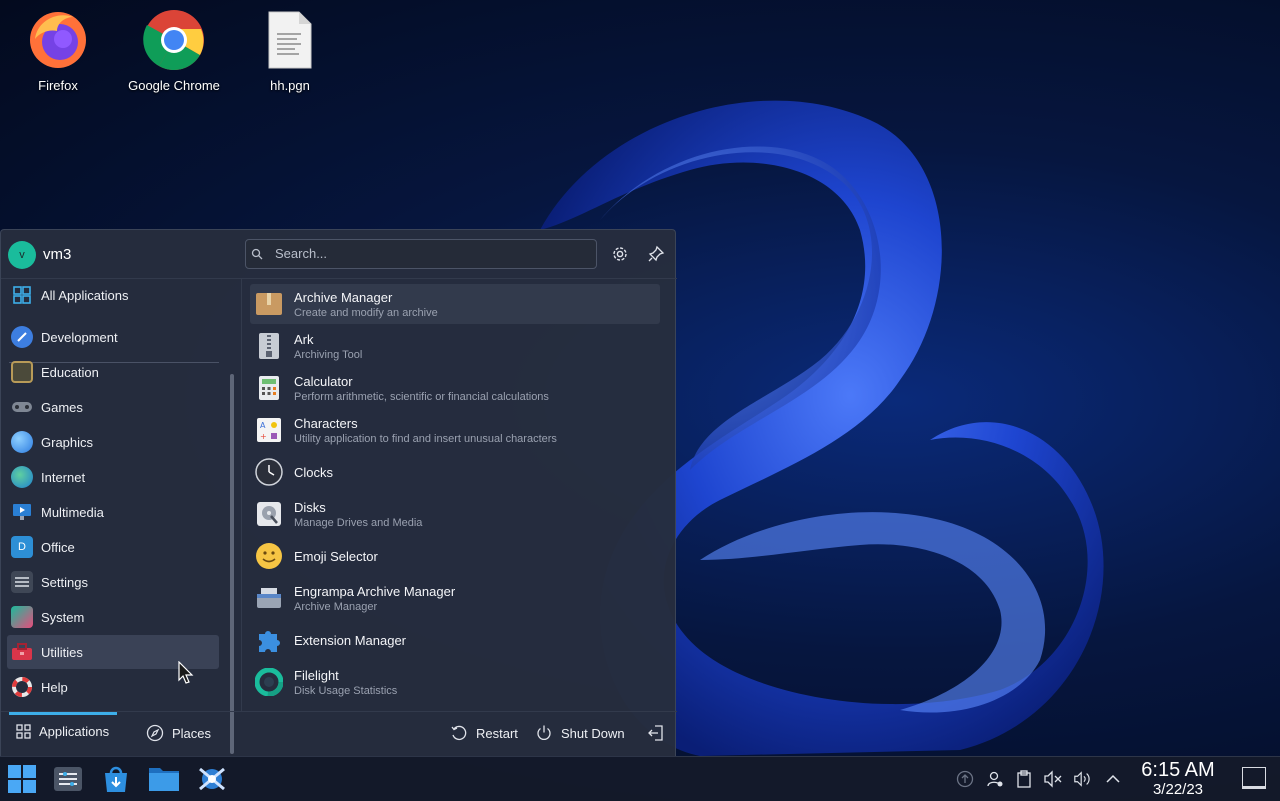 This screenshot has height=801, width=1280. What do you see at coordinates (336, 606) in the screenshot?
I see `app-description: Archive Manager` at bounding box center [336, 606].